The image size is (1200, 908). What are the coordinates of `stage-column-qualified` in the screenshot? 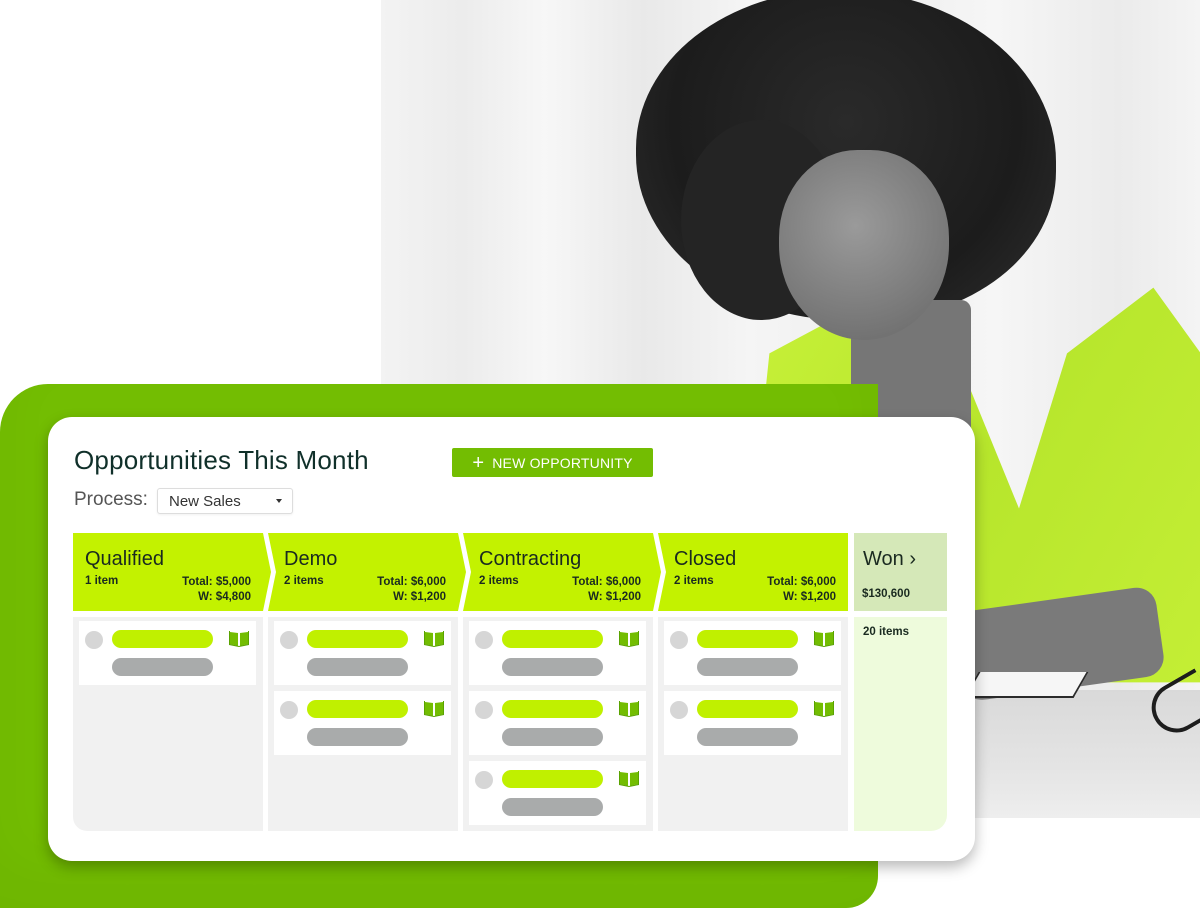 It's located at (168, 724).